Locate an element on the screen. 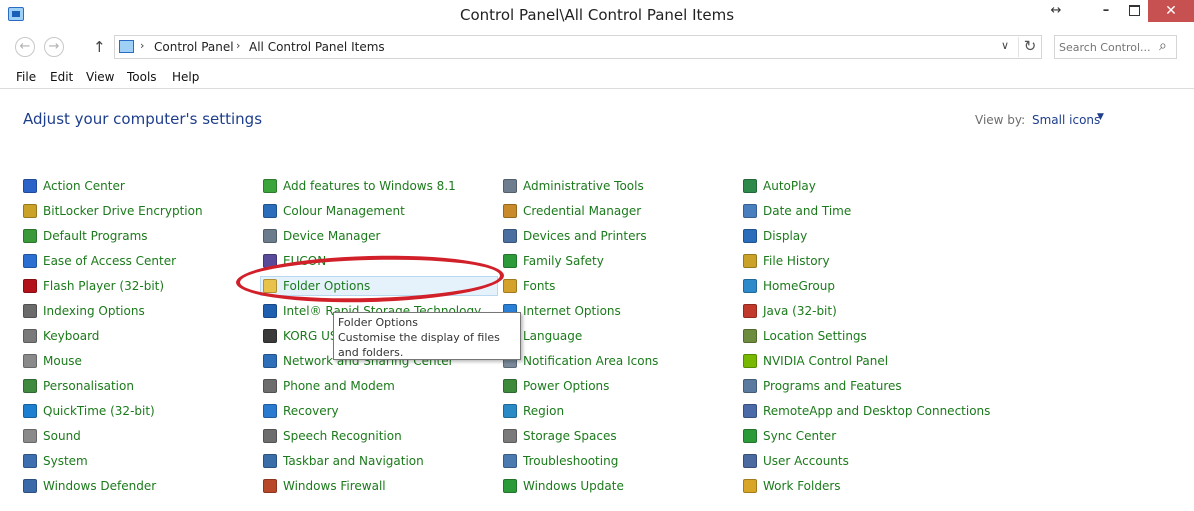 This screenshot has width=1194, height=511. menu-file: File is located at coordinates (26, 77).